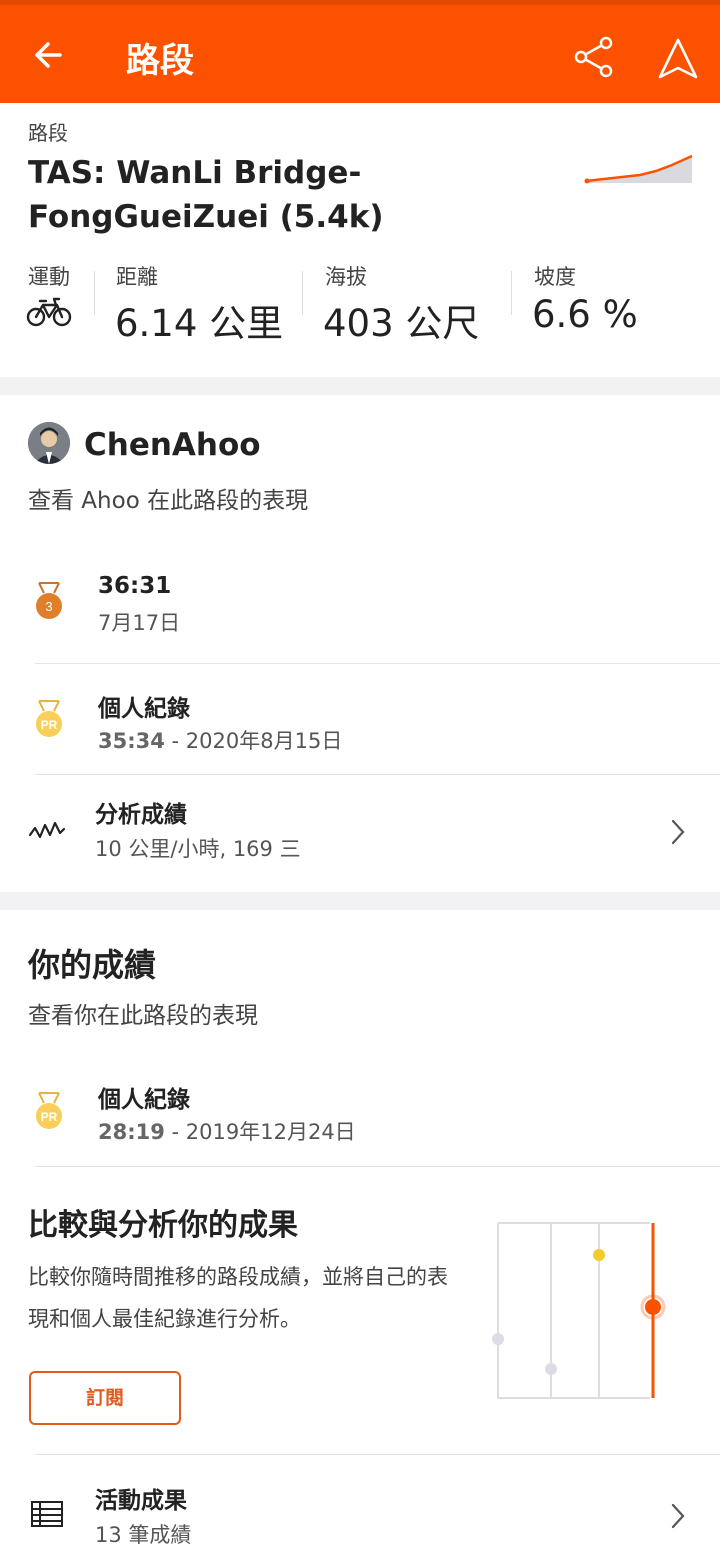  What do you see at coordinates (92, 965) in the screenshot?
I see `your-results-title: 你的成績` at bounding box center [92, 965].